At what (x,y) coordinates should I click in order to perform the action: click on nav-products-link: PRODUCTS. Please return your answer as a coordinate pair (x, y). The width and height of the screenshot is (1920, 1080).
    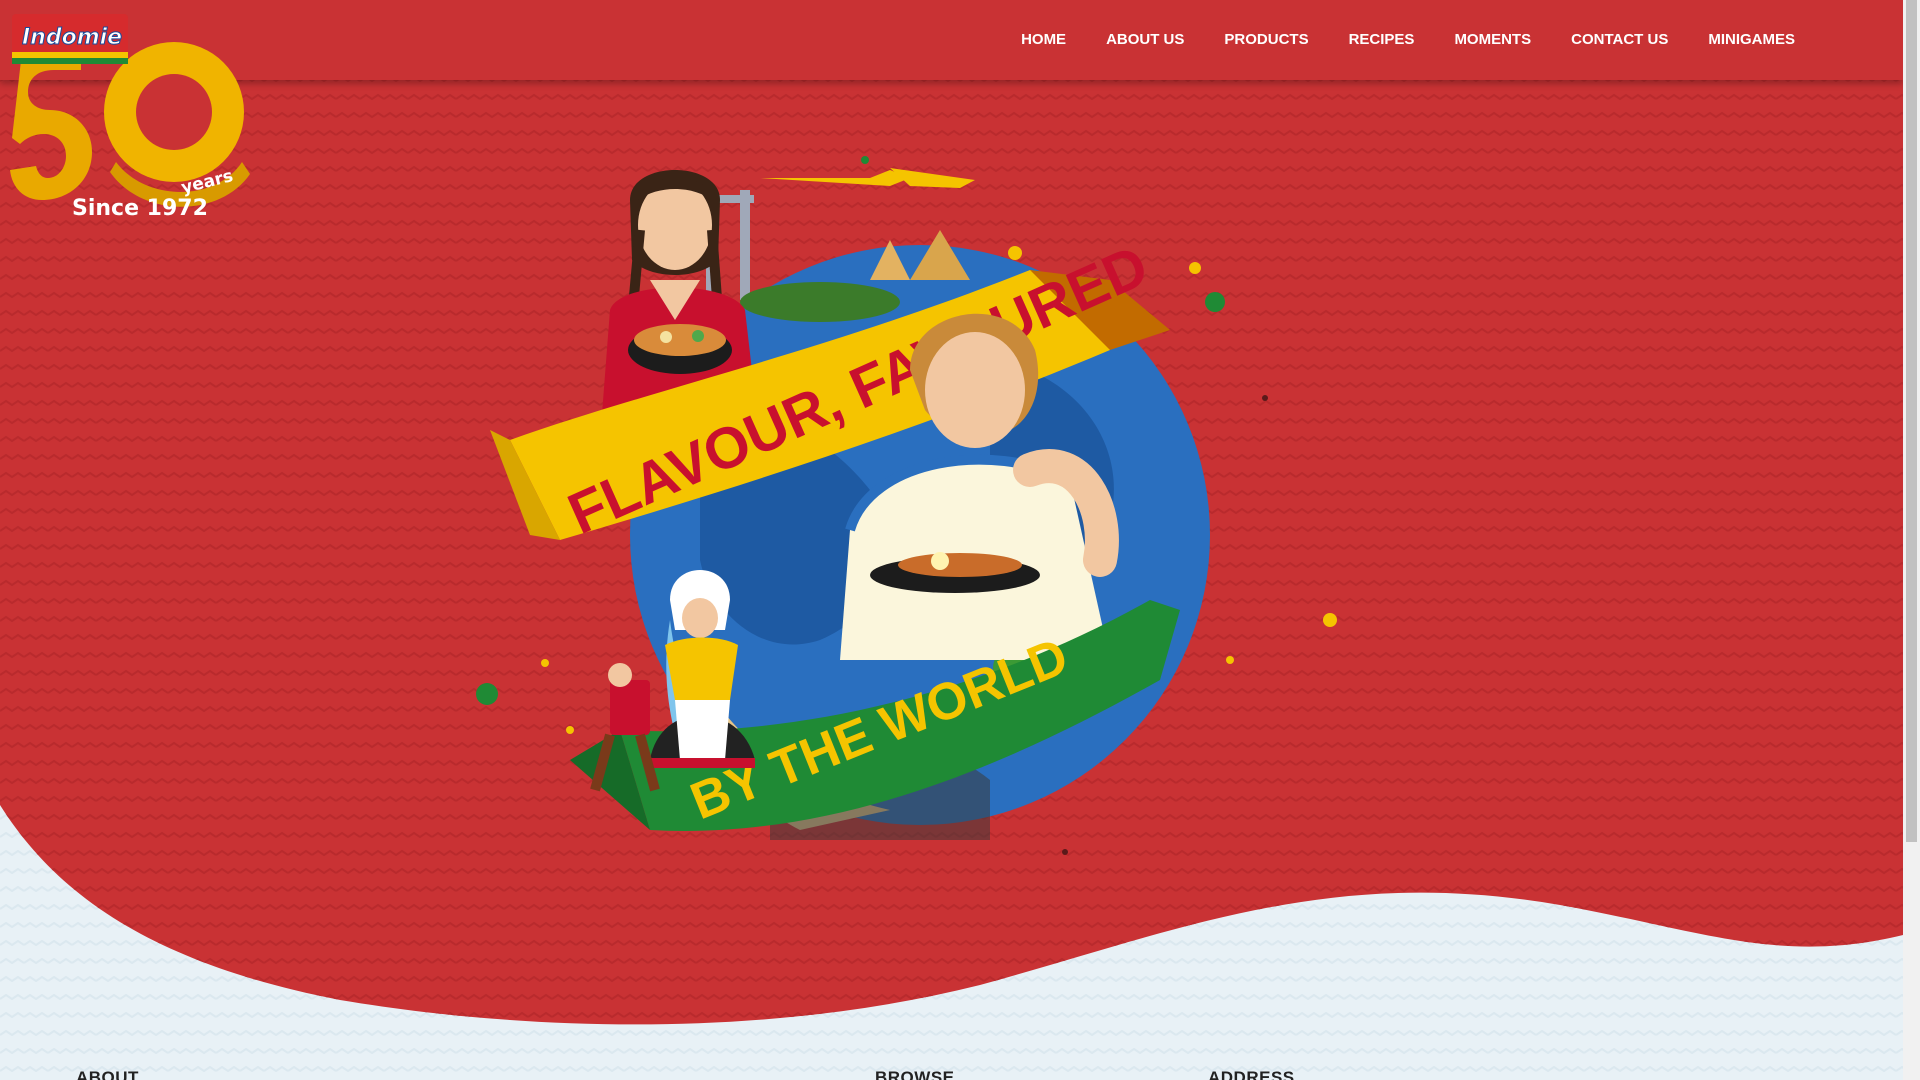
    Looking at the image, I should click on (1266, 40).